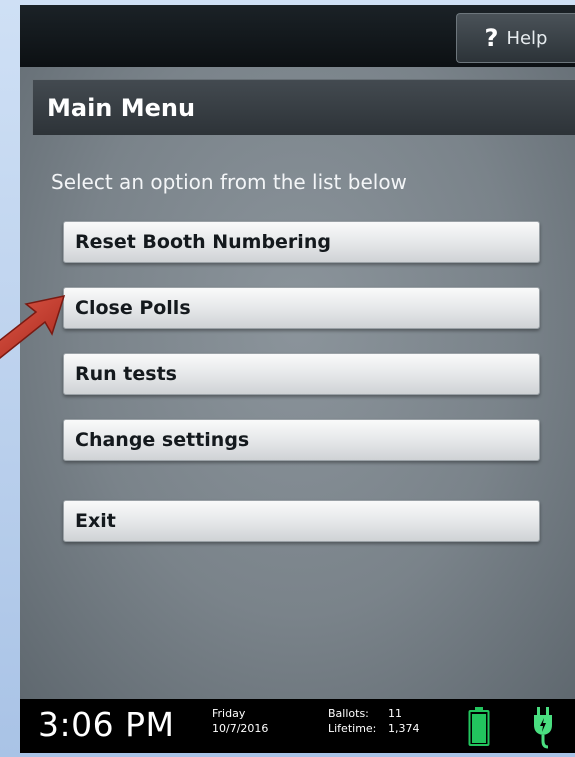  Describe the element at coordinates (543, 730) in the screenshot. I see `power-plug-icon` at that location.